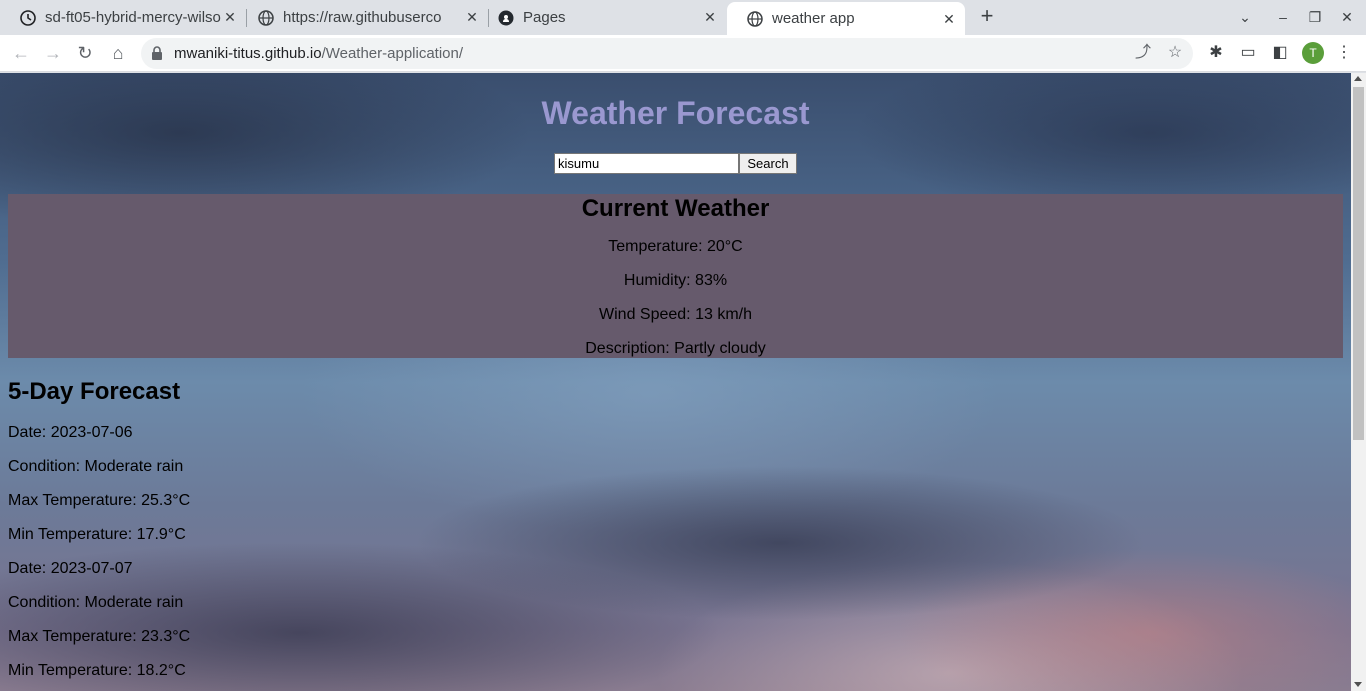  What do you see at coordinates (97, 670) in the screenshot?
I see `forecast-min-temp: Min Temperature: 18.2°C` at bounding box center [97, 670].